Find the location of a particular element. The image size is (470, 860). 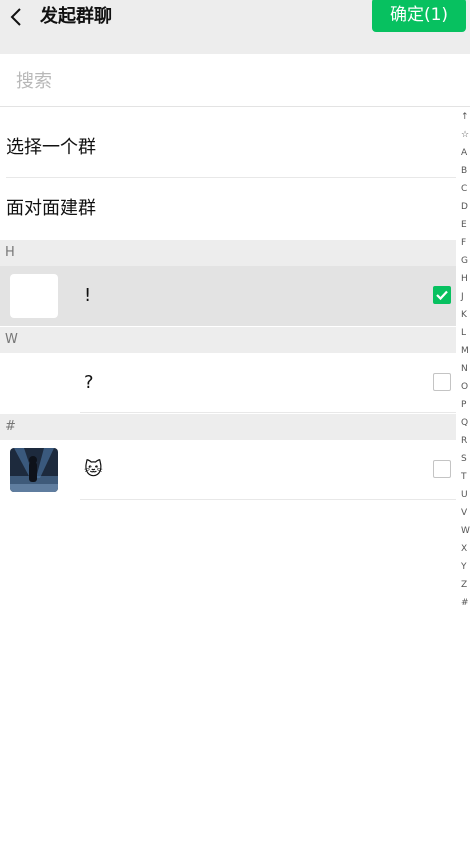

index-letter: Z is located at coordinates (465, 585).